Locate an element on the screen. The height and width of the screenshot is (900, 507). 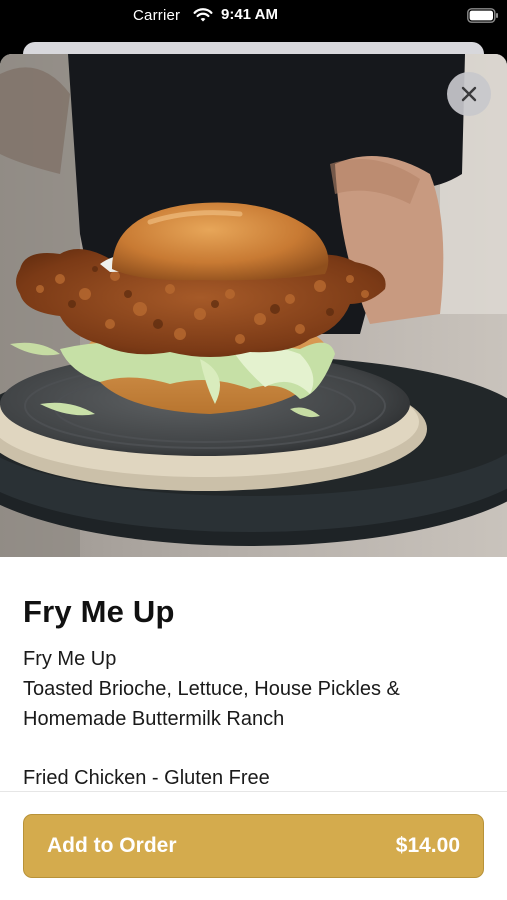
item-dietary-info: Fried Chicken - Gluten Free is located at coordinates (146, 778).